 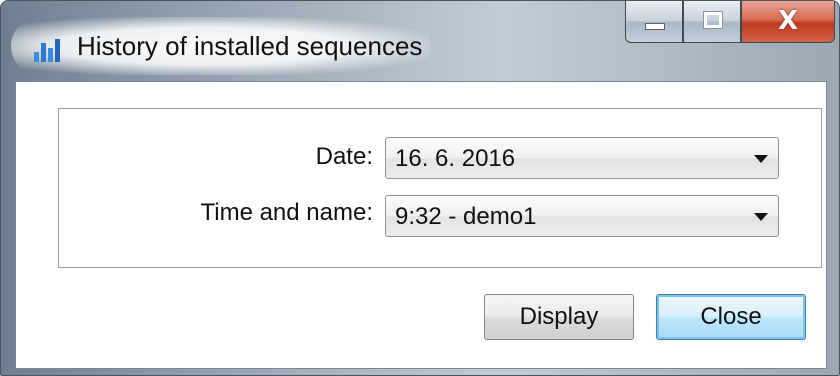 I want to click on date-select: 16. 6. 2016, so click(x=582, y=158).